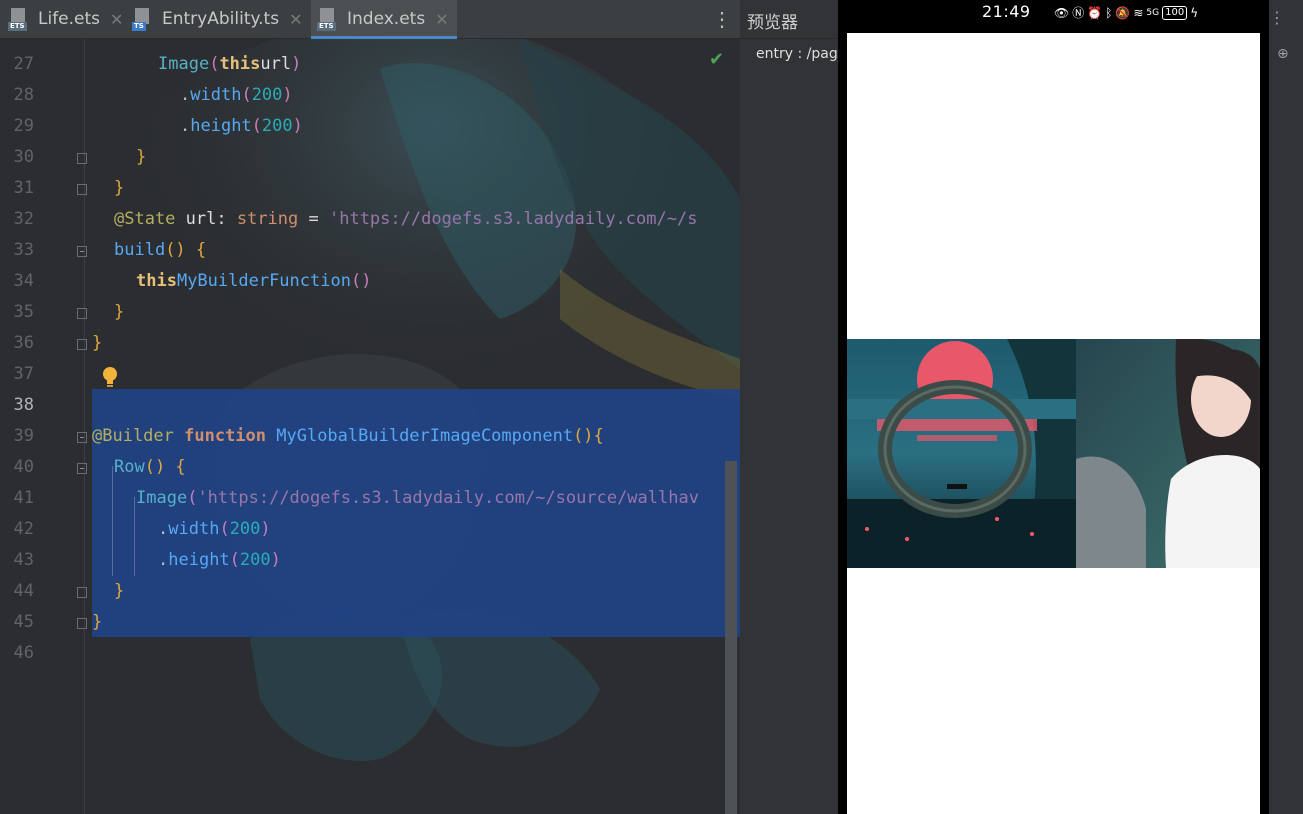 The image size is (1303, 814). What do you see at coordinates (150, 467) in the screenshot?
I see `code-line-40: Row() {` at bounding box center [150, 467].